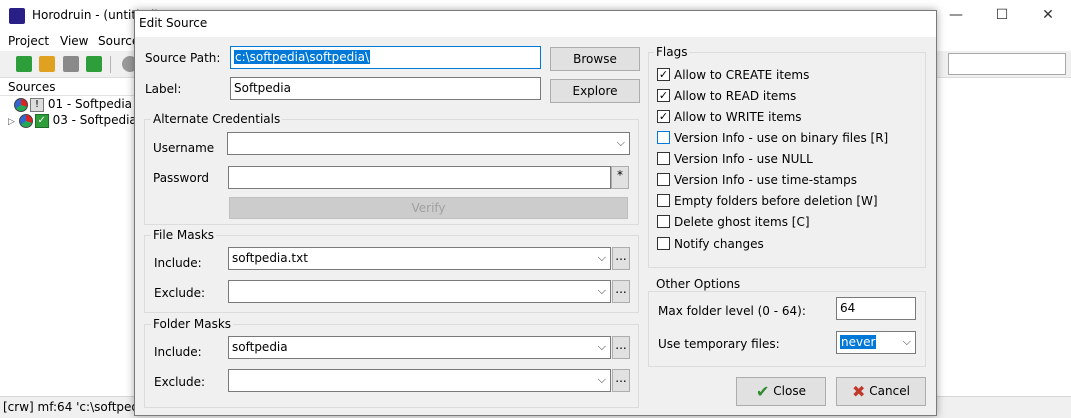 The height and width of the screenshot is (418, 1071). Describe the element at coordinates (956, 15) in the screenshot. I see `minimize-button: —` at that location.